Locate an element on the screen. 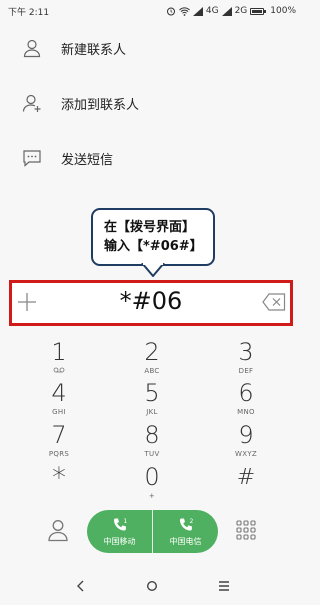 The image size is (320, 605). key-digit: 7 is located at coordinates (59, 435).